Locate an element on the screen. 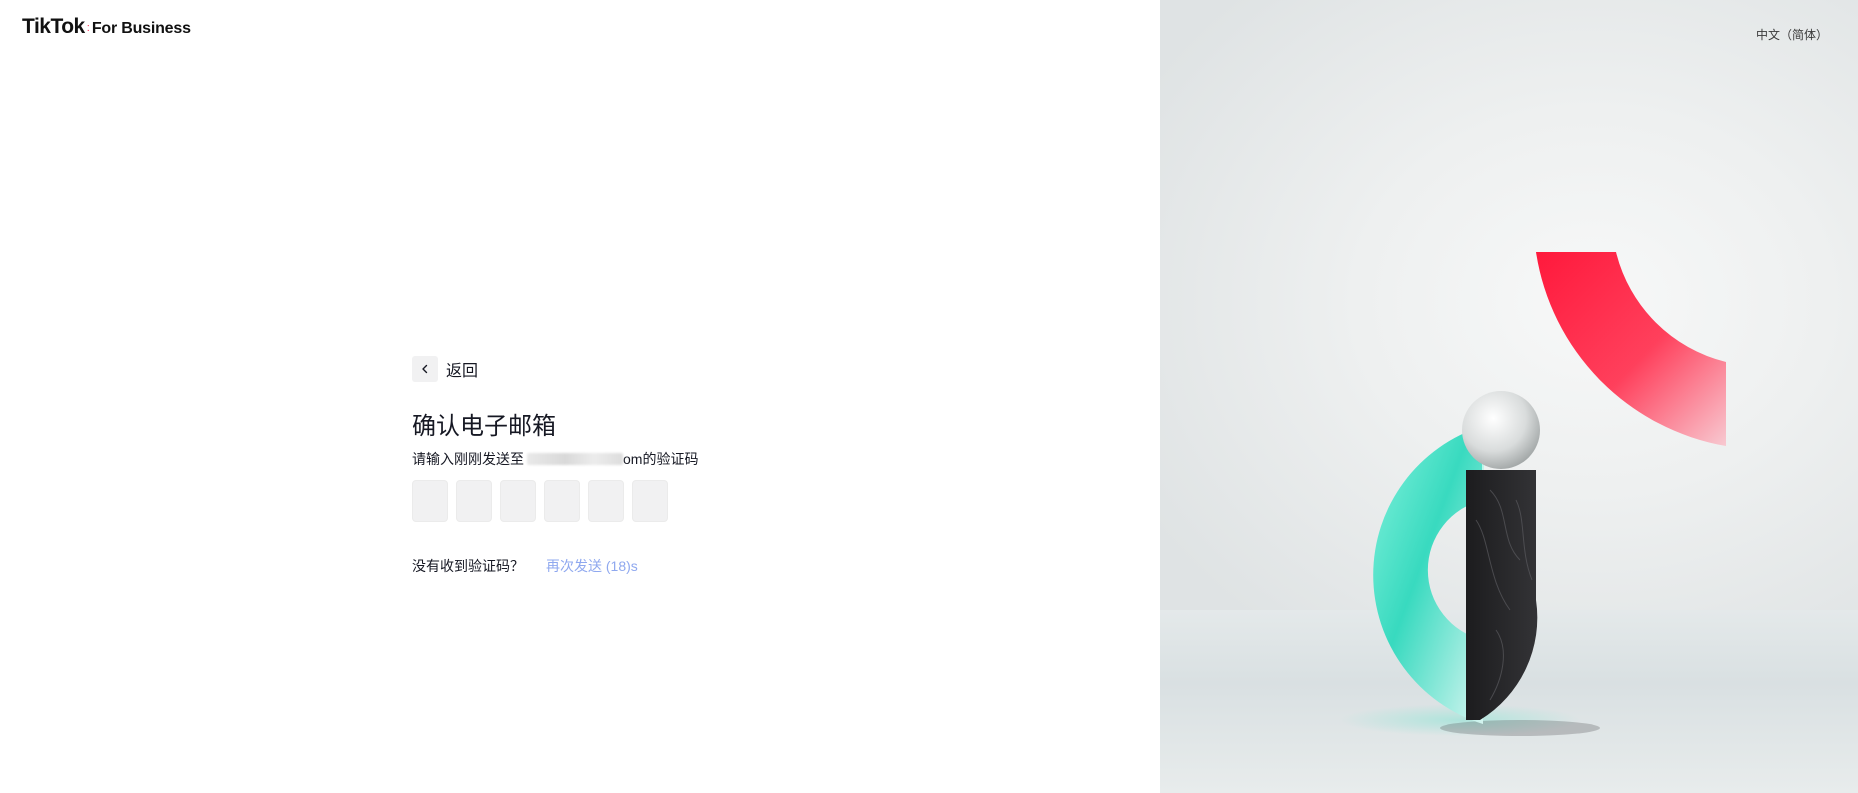 This screenshot has width=1858, height=793. resend-question: 没有收到验证码？ is located at coordinates (468, 566).